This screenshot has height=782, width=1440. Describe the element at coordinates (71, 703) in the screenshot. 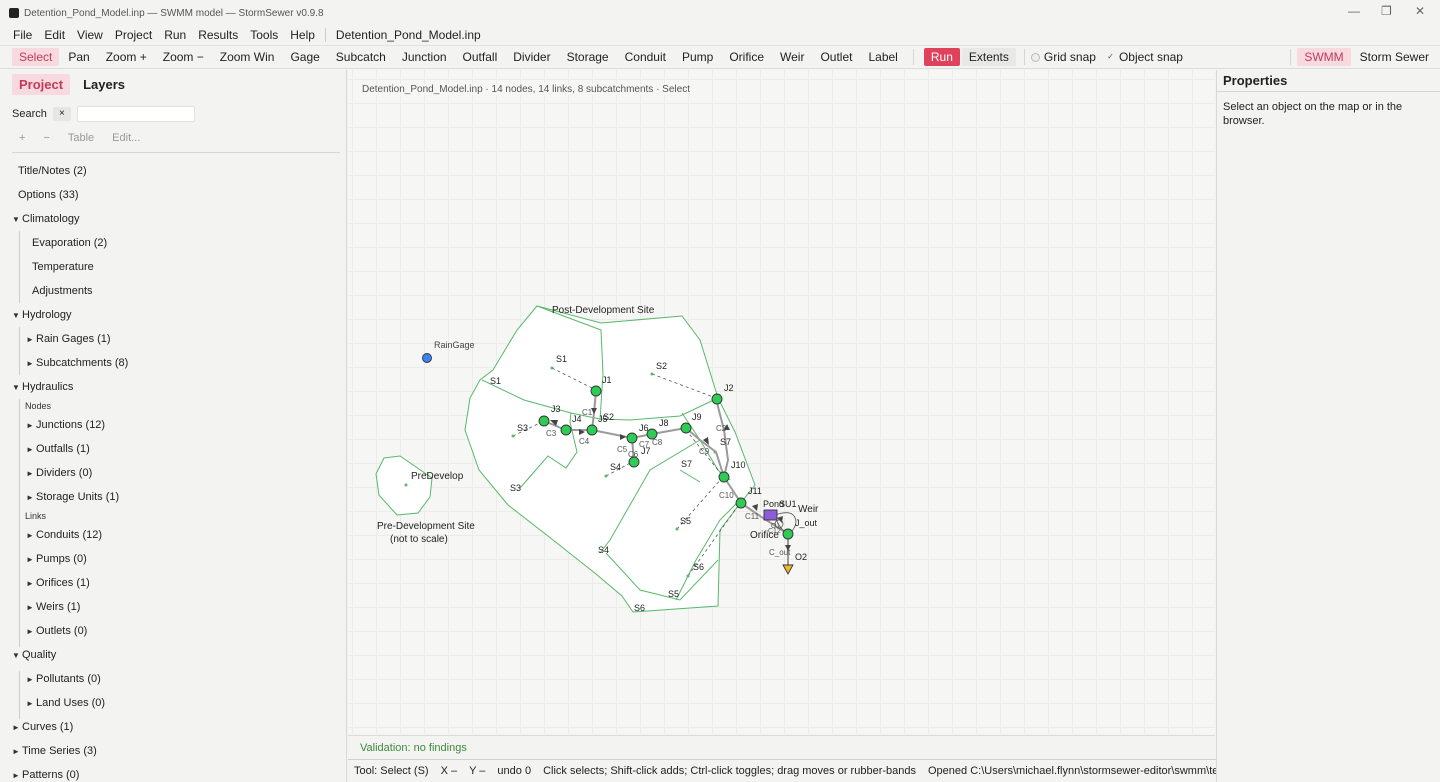

I see `tree-item-label: Land Uses (0)` at that location.